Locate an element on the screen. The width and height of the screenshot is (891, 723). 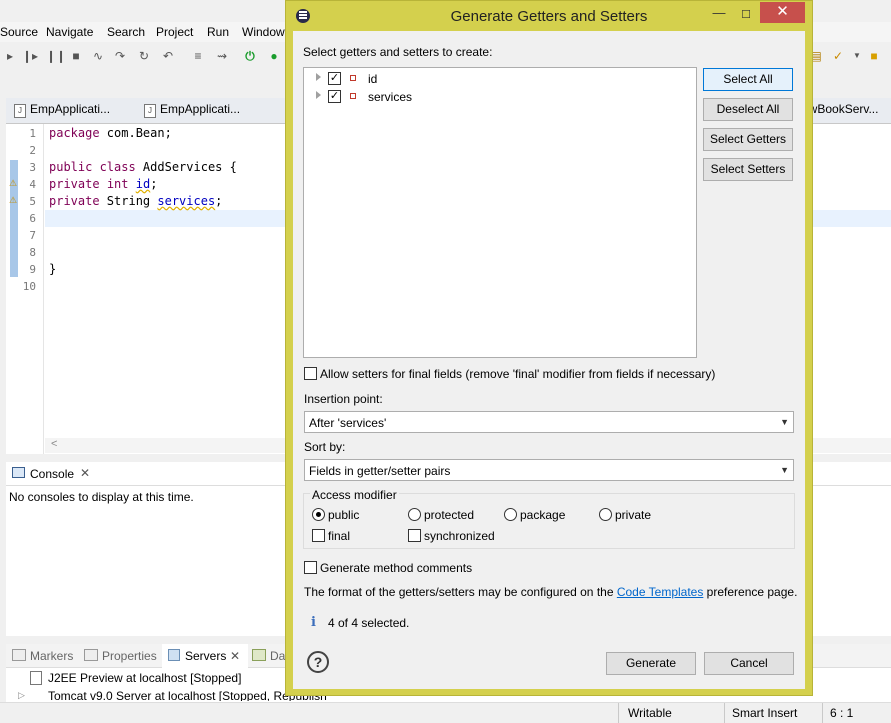
insertion-point-select: After 'services' ▼ is located at coordinates (549, 422).